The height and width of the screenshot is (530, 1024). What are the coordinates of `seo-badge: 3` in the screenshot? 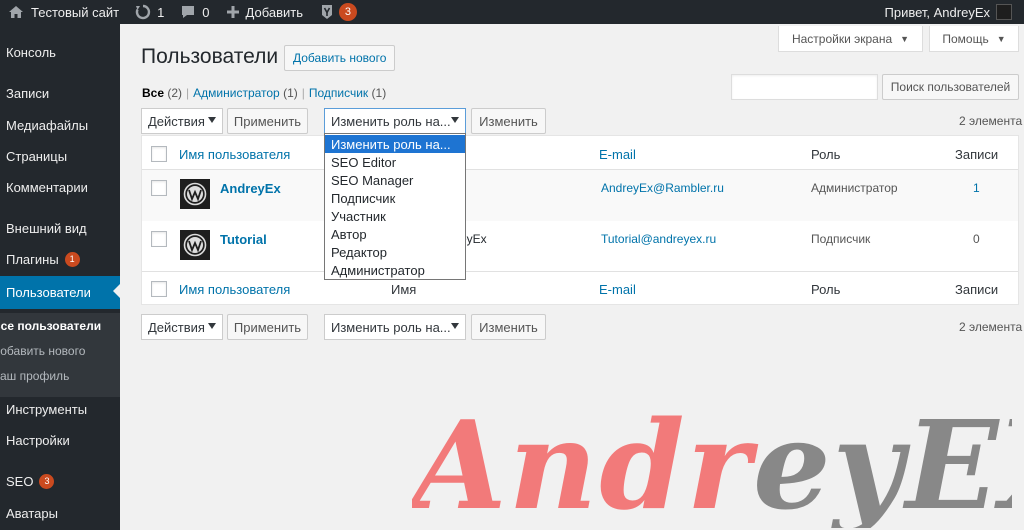 It's located at (47, 481).